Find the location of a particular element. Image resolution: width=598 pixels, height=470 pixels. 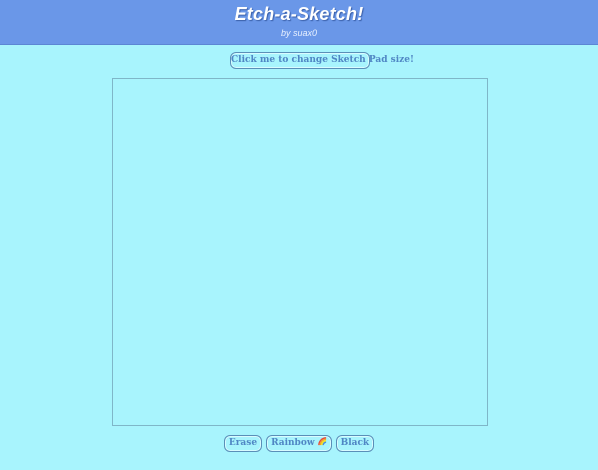

black-button-label: Black is located at coordinates (355, 443).